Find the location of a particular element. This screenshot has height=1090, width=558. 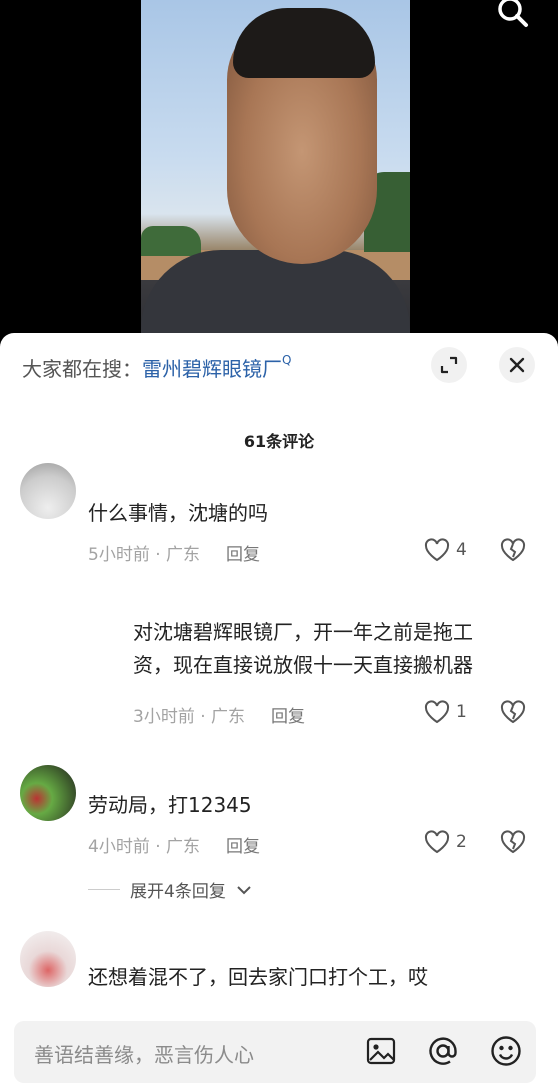

emoji-icon is located at coordinates (506, 1051).